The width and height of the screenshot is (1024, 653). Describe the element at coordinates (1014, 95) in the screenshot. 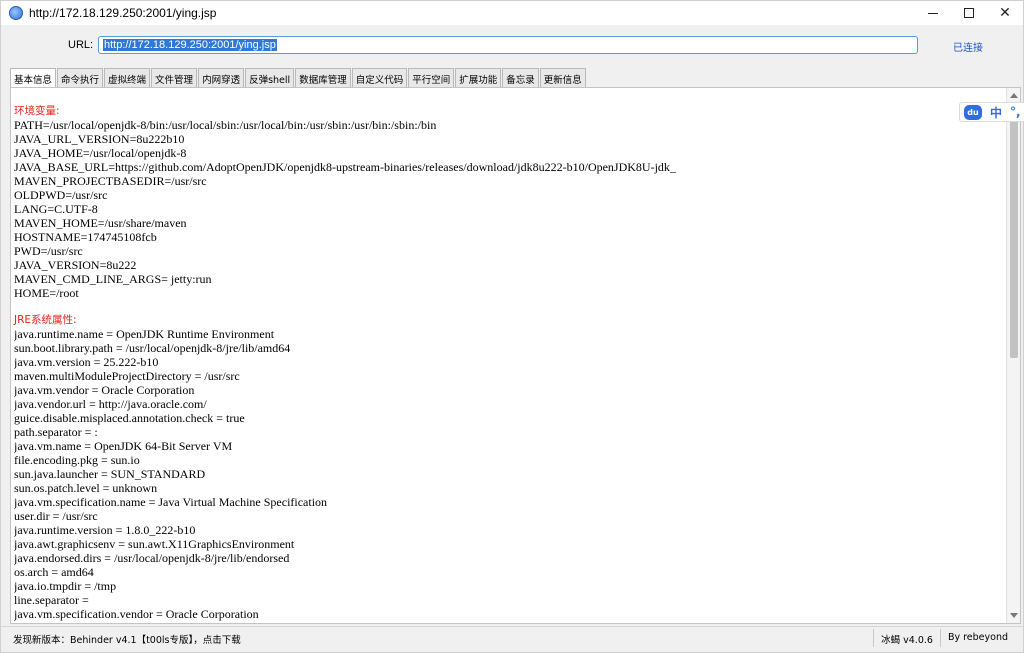

I see `arrow-up-icon` at that location.